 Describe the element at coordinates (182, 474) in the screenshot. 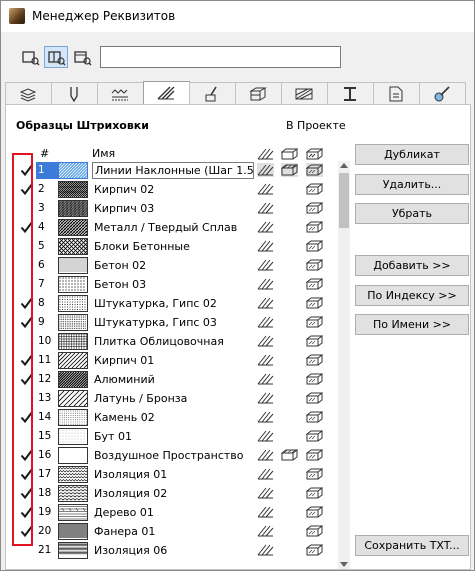

I see `table-row: 17 Изоляция 01` at that location.